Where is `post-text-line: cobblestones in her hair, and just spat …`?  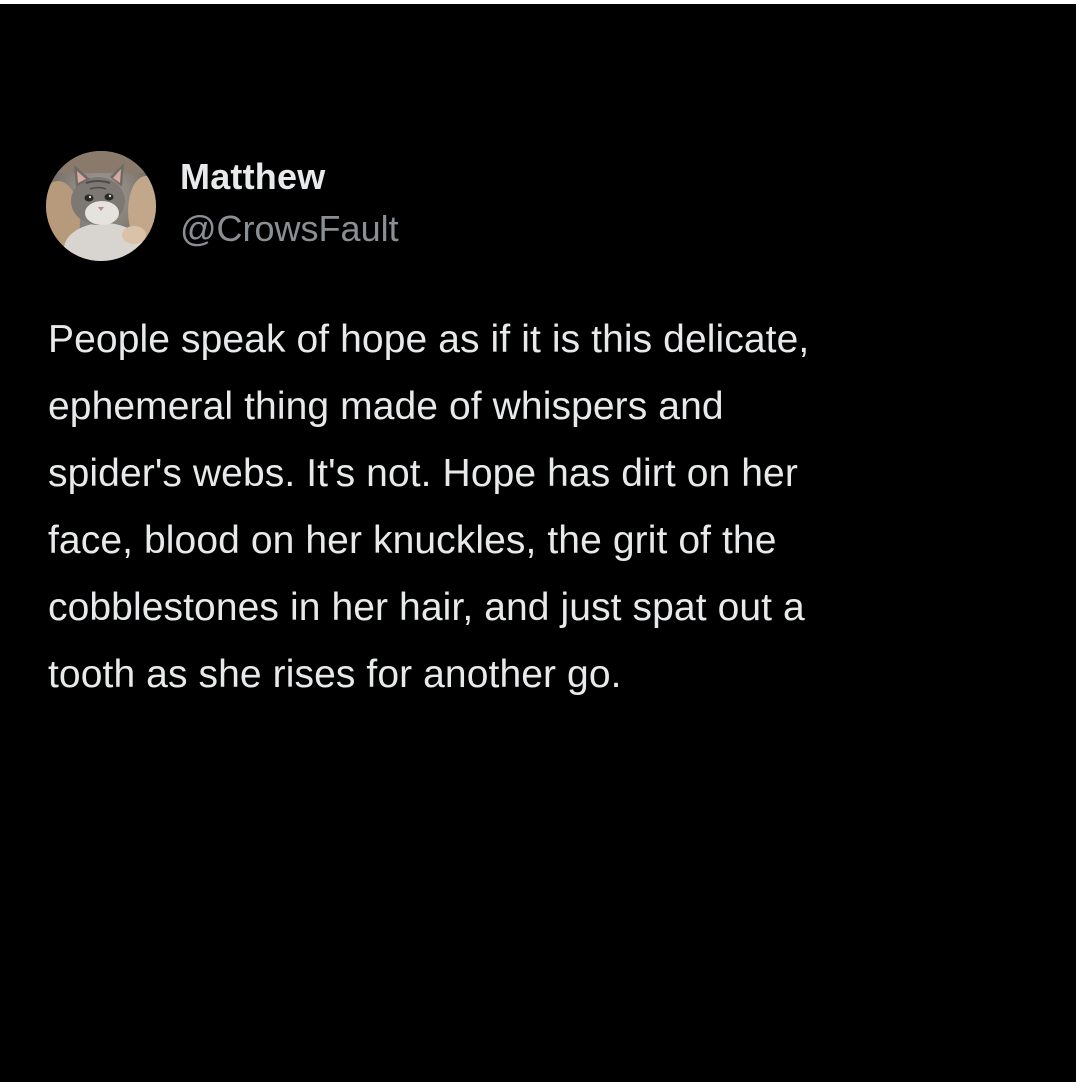 post-text-line: cobblestones in her hair, and just spat … is located at coordinates (426, 607).